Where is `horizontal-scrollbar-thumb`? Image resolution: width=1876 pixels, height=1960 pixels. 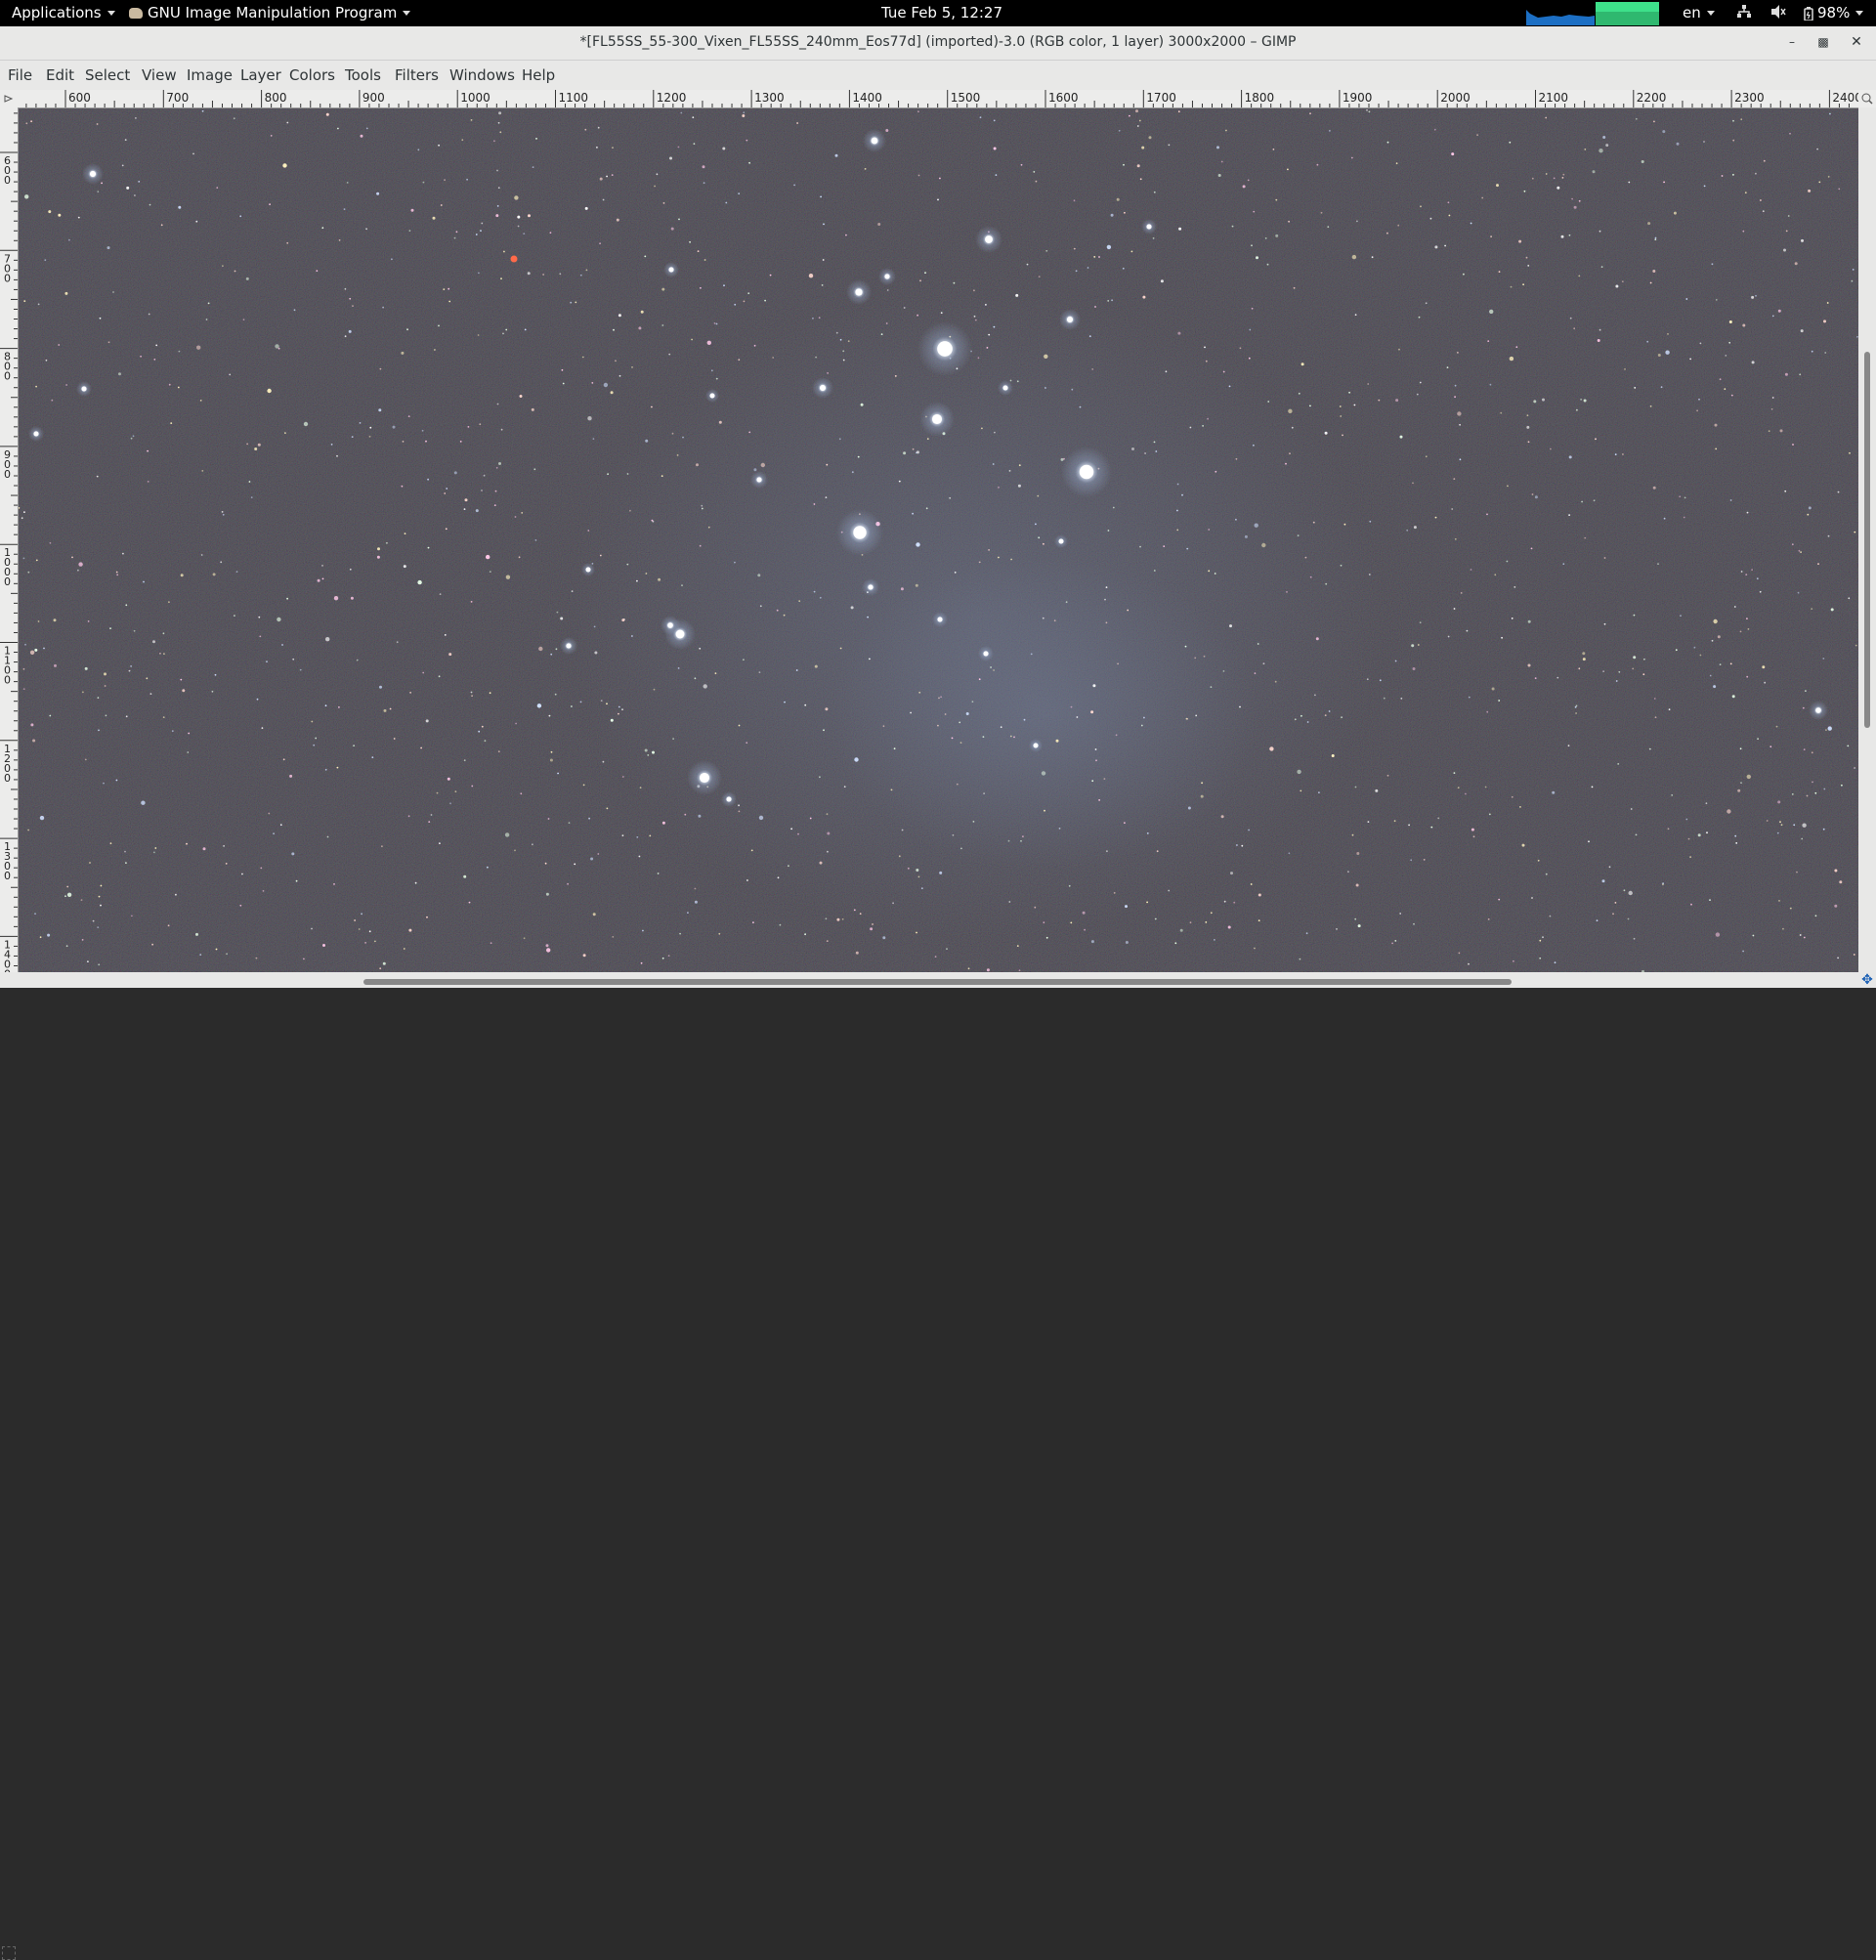 horizontal-scrollbar-thumb is located at coordinates (937, 982).